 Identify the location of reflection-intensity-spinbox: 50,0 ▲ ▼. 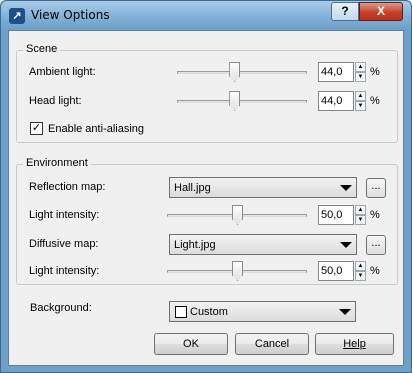
(342, 215).